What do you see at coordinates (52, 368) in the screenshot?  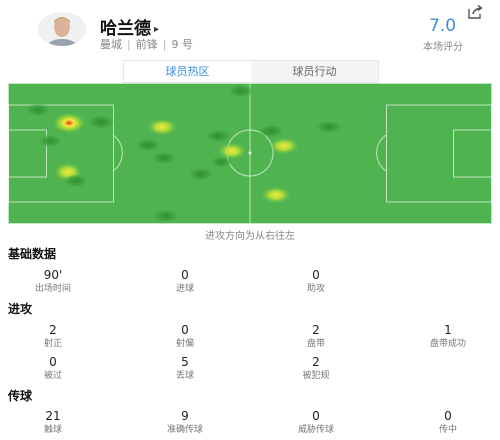 I see `stat-dribbled-past: 0 被过` at bounding box center [52, 368].